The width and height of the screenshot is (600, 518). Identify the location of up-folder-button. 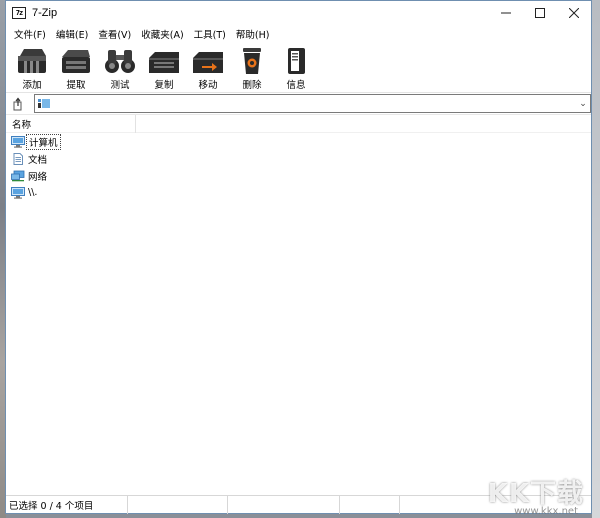
(19, 104).